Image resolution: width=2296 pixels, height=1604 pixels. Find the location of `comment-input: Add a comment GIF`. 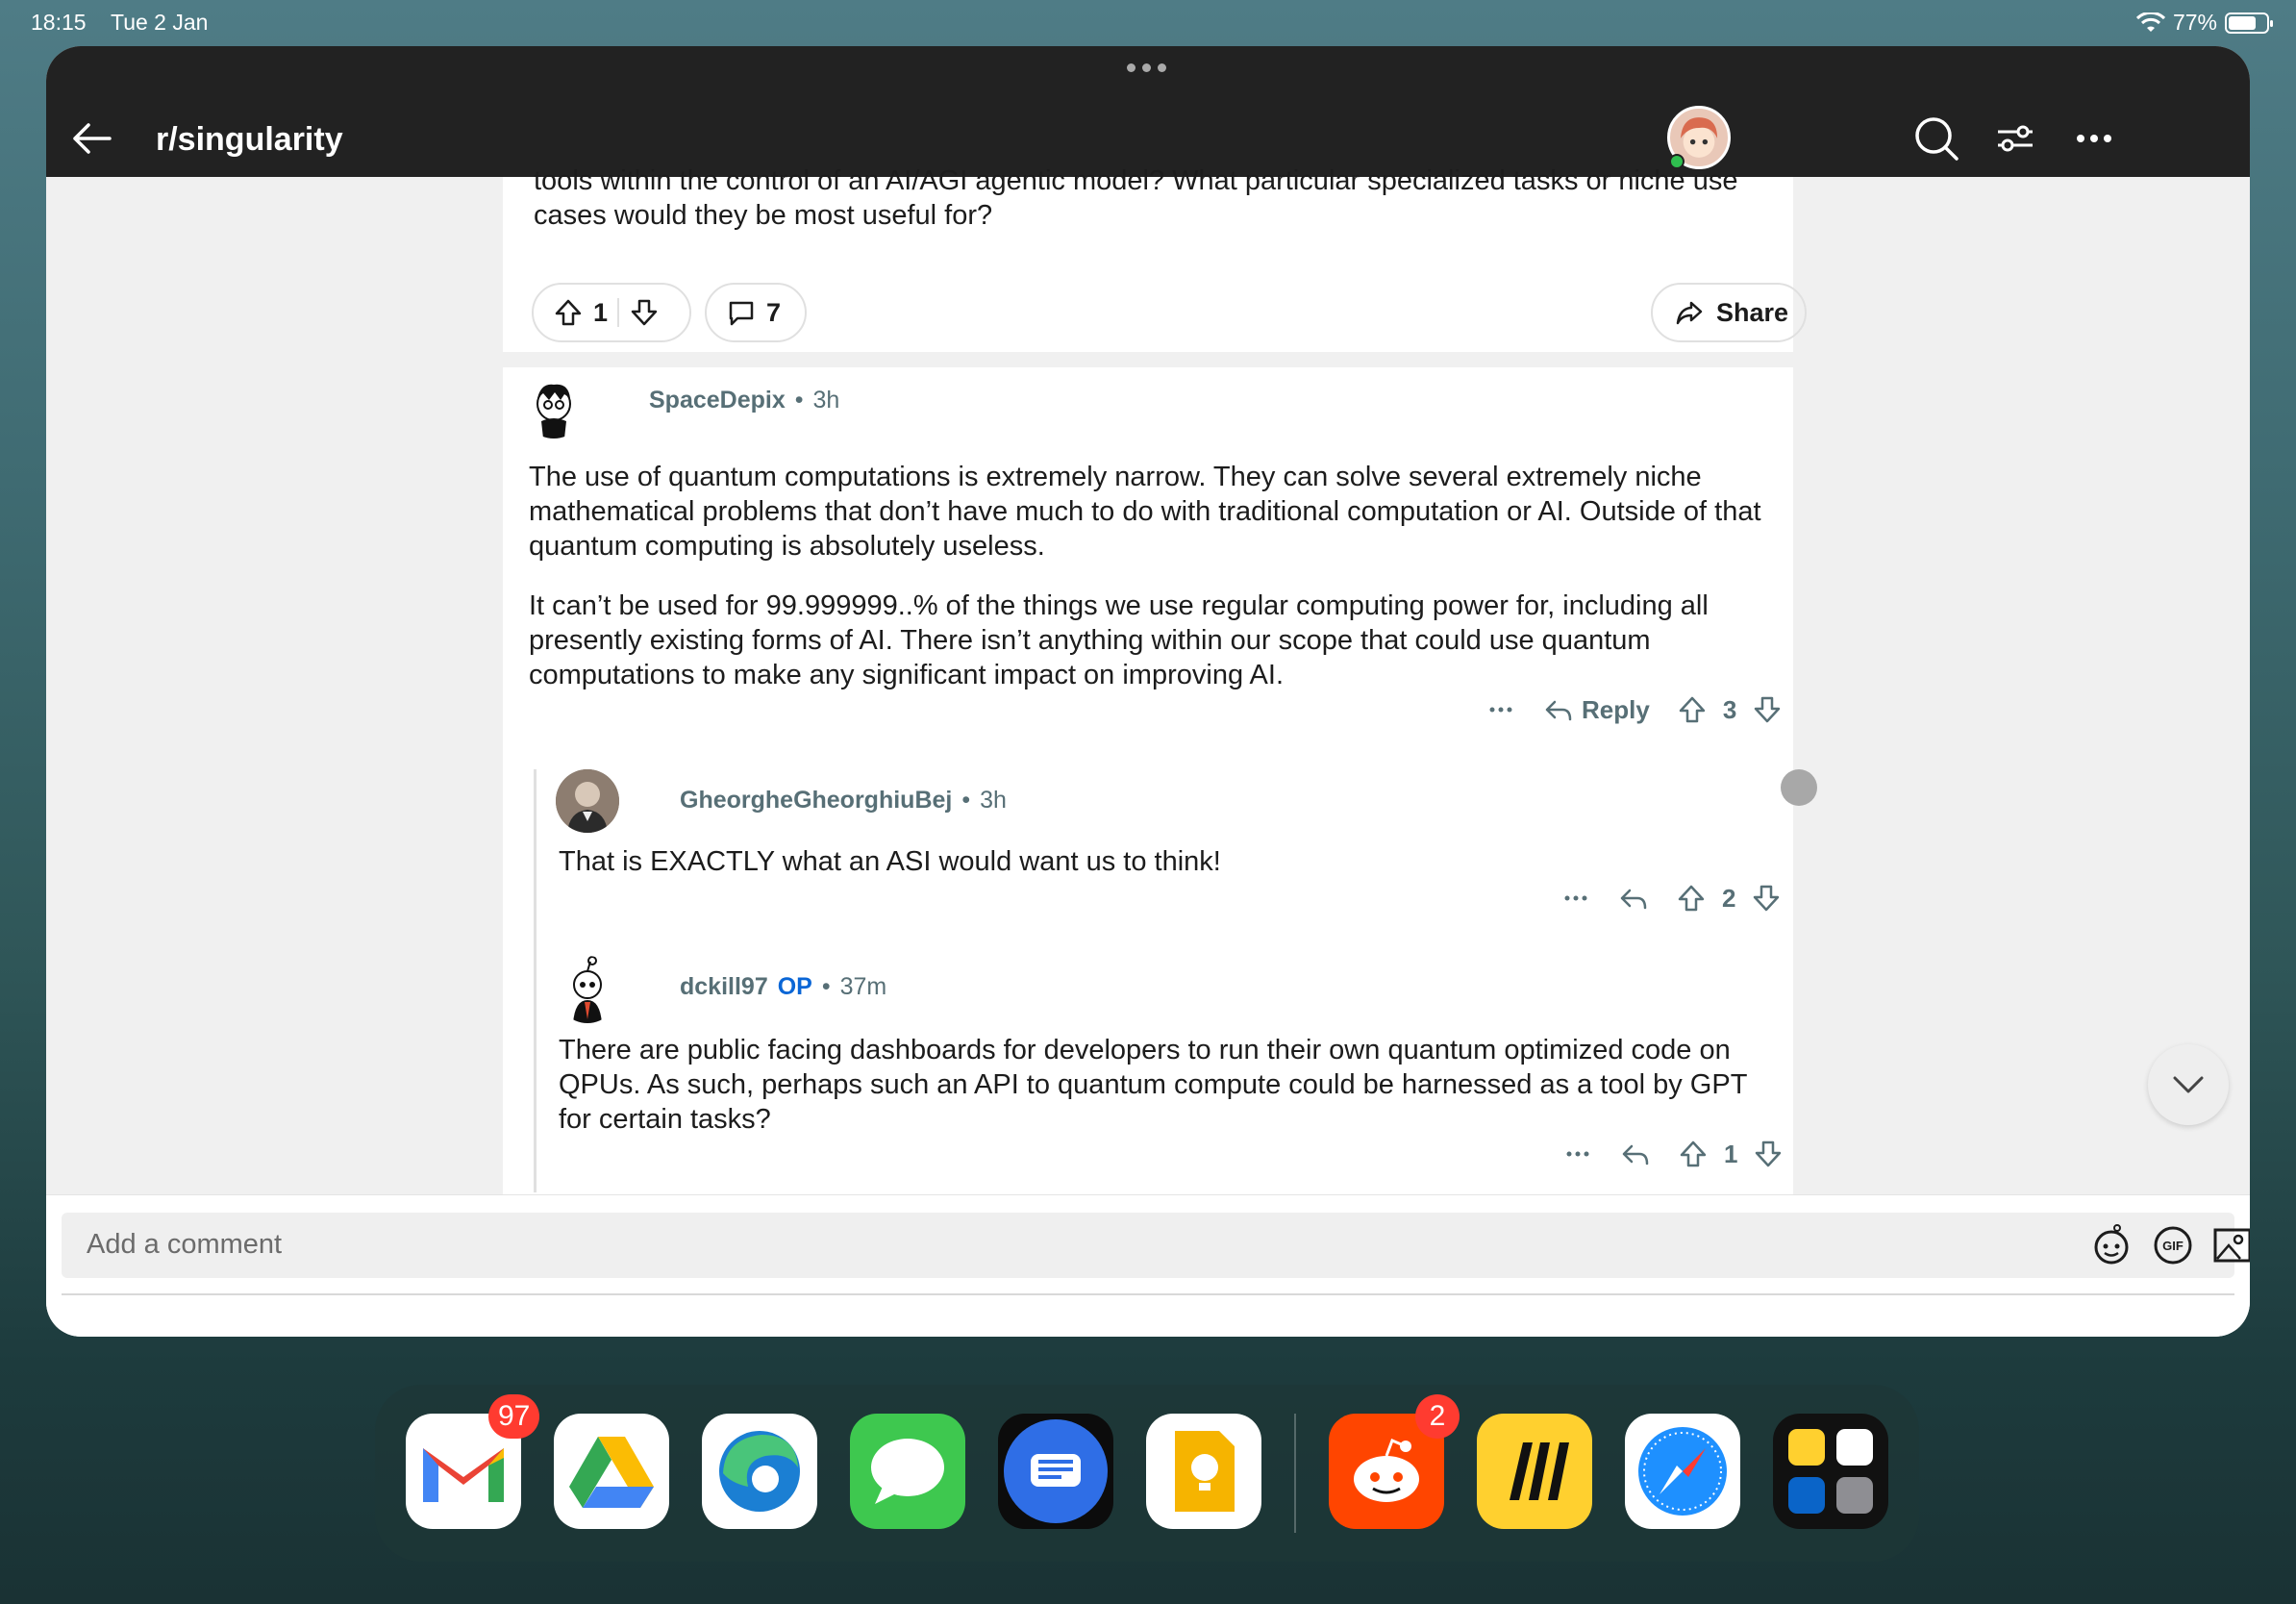

comment-input: Add a comment GIF is located at coordinates (1156, 1245).